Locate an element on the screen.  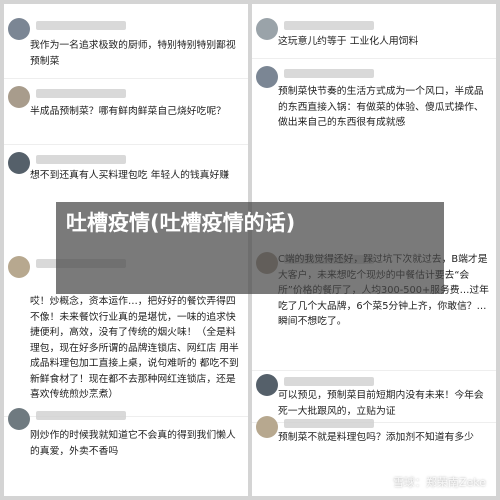
watermark: 雪球：郑荣南Zeke is located at coordinates (439, 482).